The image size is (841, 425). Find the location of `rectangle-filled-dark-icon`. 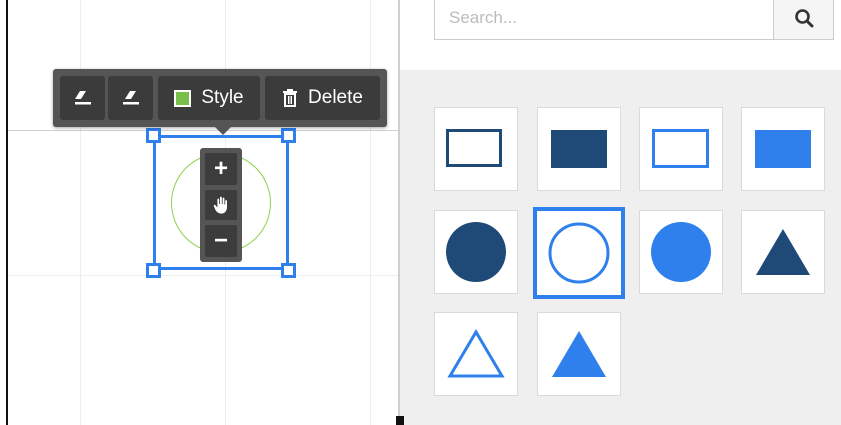

rectangle-filled-dark-icon is located at coordinates (579, 149).